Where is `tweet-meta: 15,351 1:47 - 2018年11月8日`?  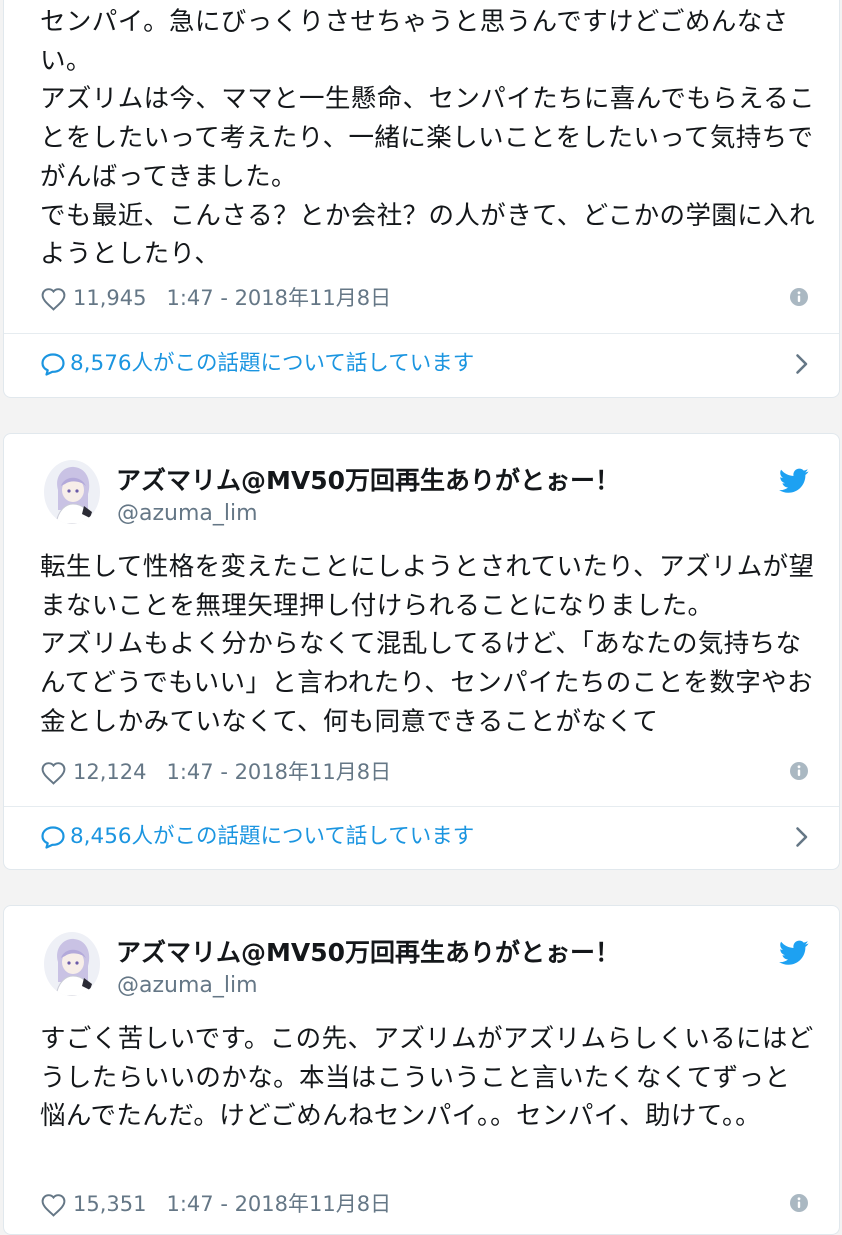 tweet-meta: 15,351 1:47 - 2018年11月8日 is located at coordinates (424, 1204).